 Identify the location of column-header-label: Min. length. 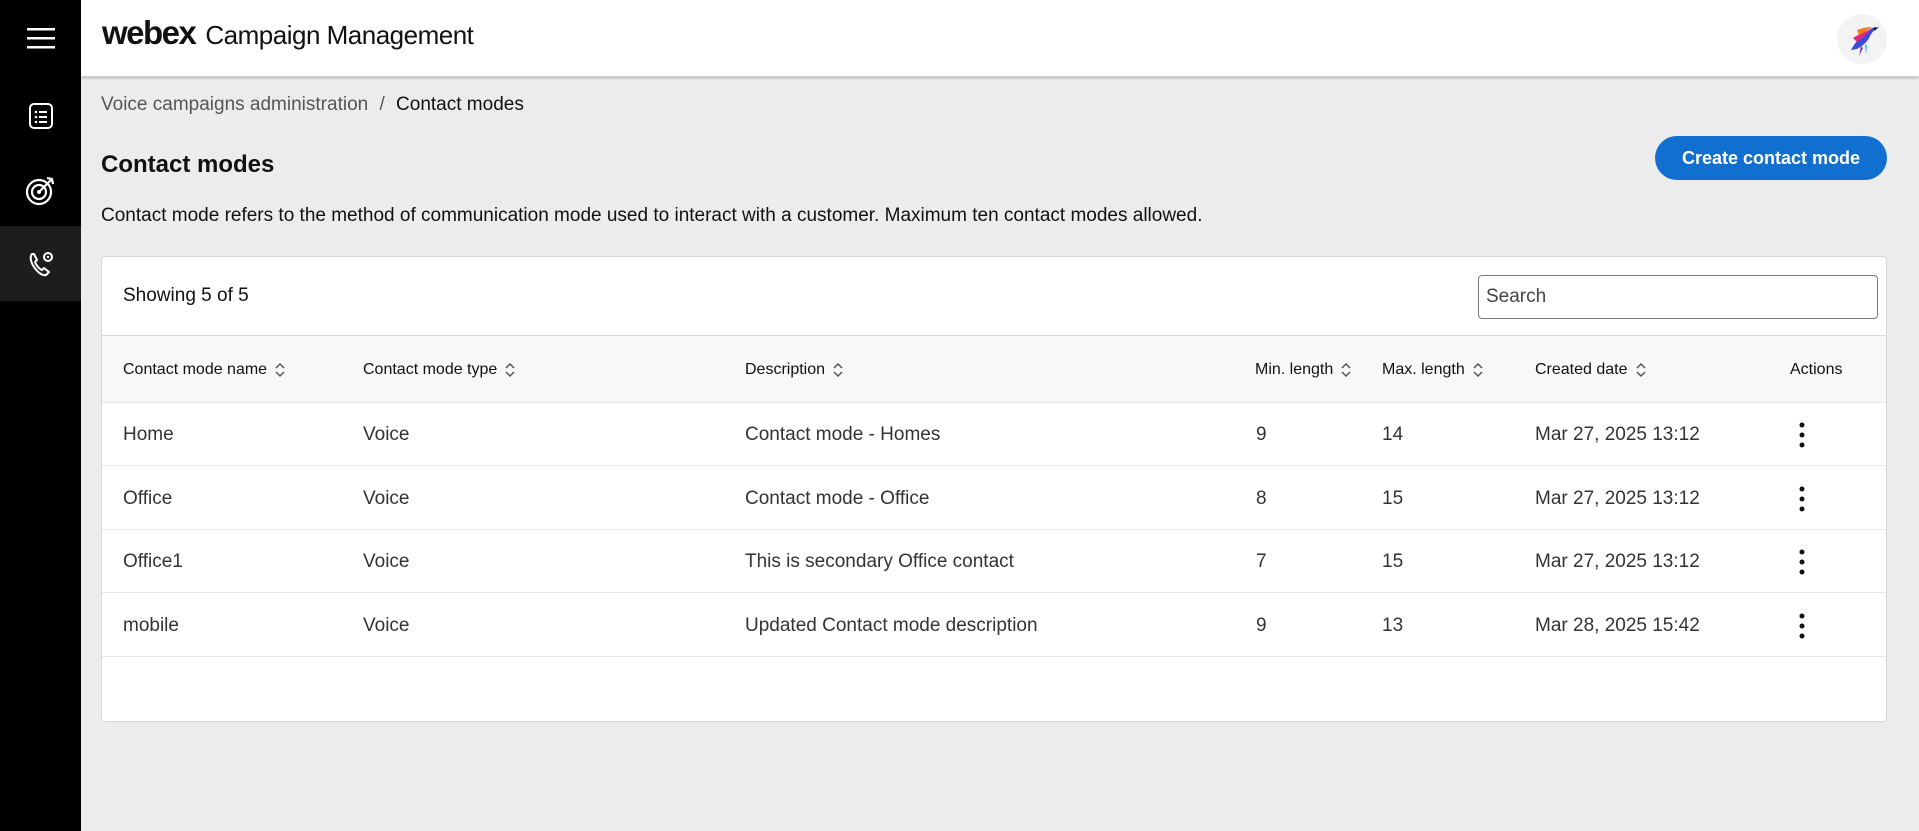
(1294, 369).